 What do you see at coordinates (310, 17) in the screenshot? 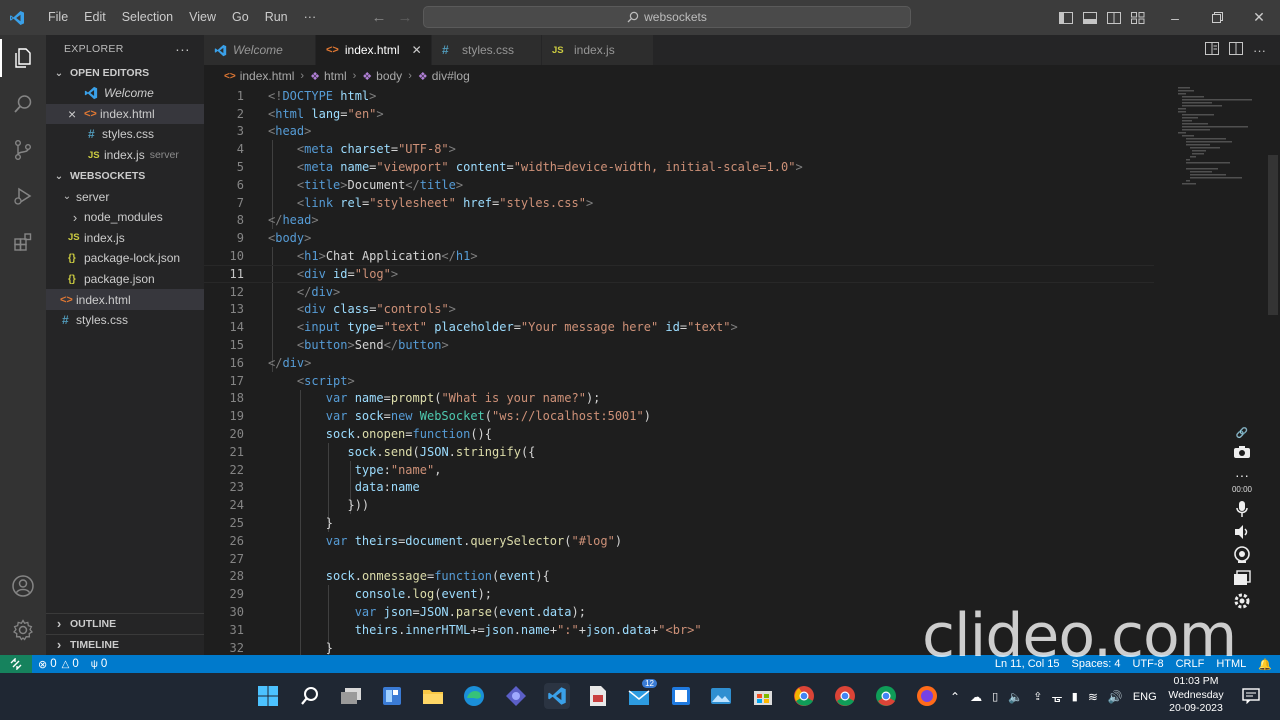
I see `menu-more-icon: ···` at bounding box center [310, 17].